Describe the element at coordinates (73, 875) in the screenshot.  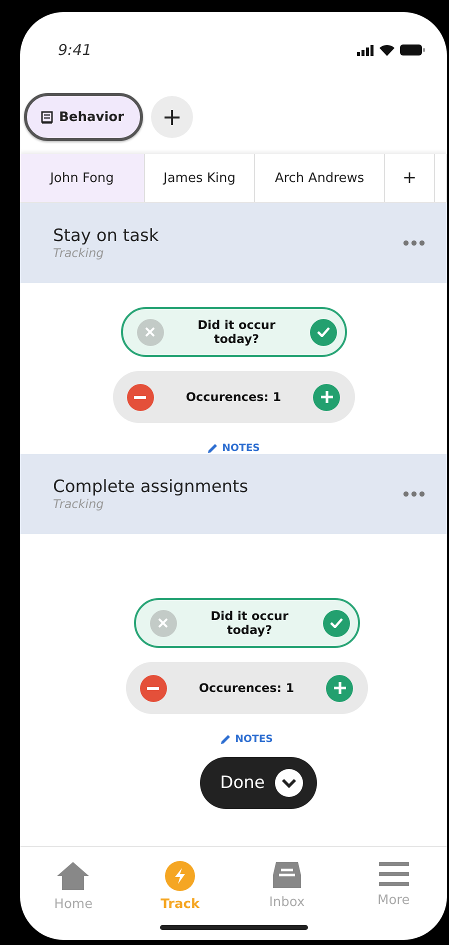
I see `home-icon` at that location.